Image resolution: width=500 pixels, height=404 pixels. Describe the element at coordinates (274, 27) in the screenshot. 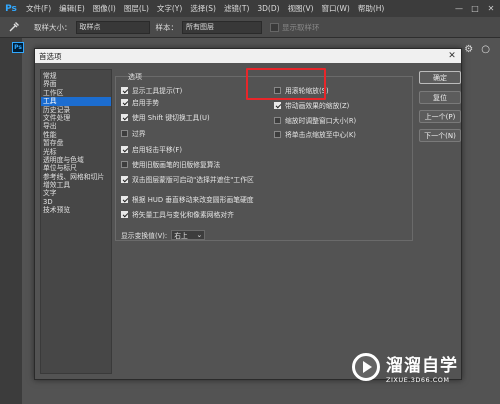

I see `show-ring-checkbox` at that location.